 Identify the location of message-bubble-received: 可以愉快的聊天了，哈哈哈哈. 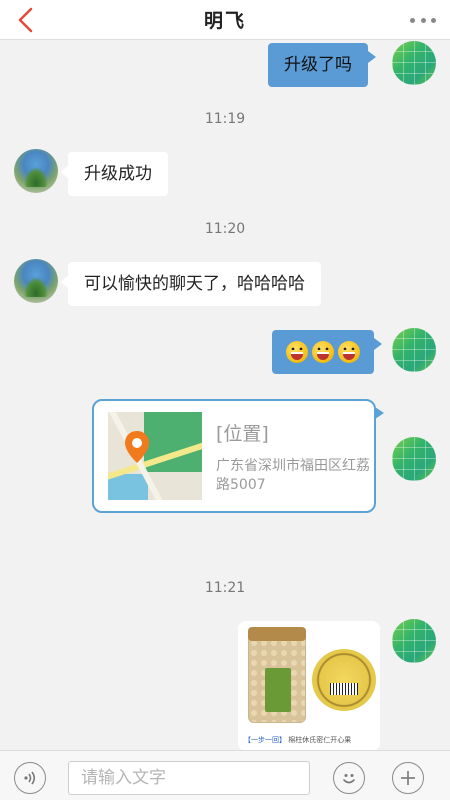
(190, 284).